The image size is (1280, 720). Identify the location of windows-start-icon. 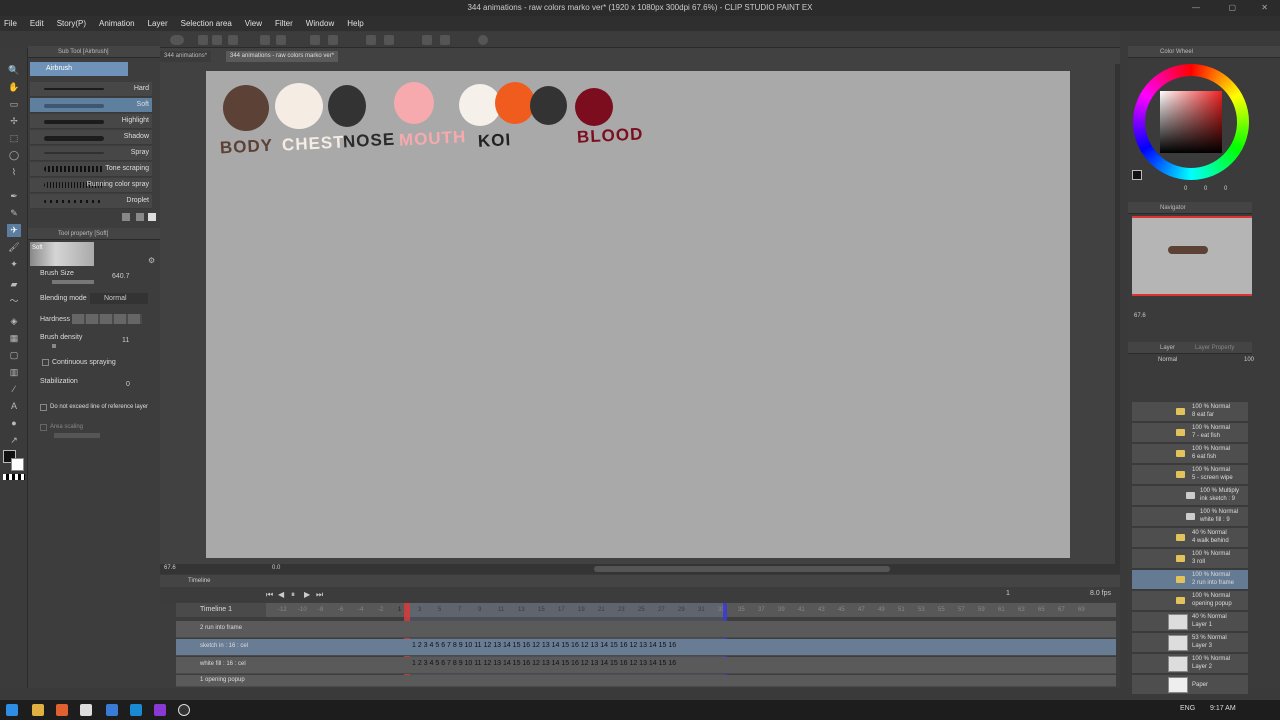
(12, 710).